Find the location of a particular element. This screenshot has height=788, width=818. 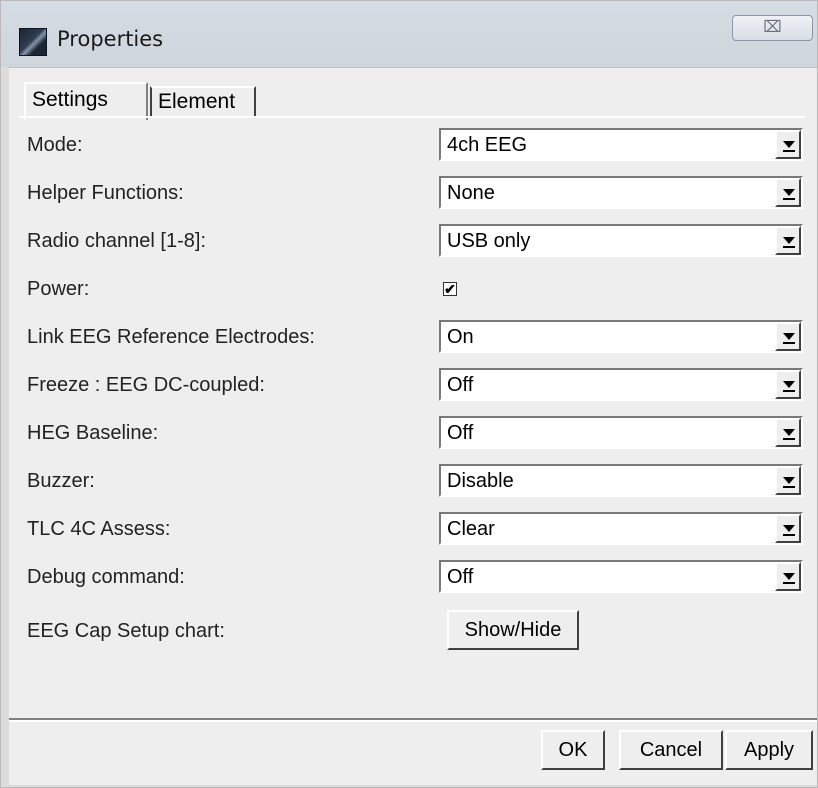

tab-element: Element is located at coordinates (203, 102).